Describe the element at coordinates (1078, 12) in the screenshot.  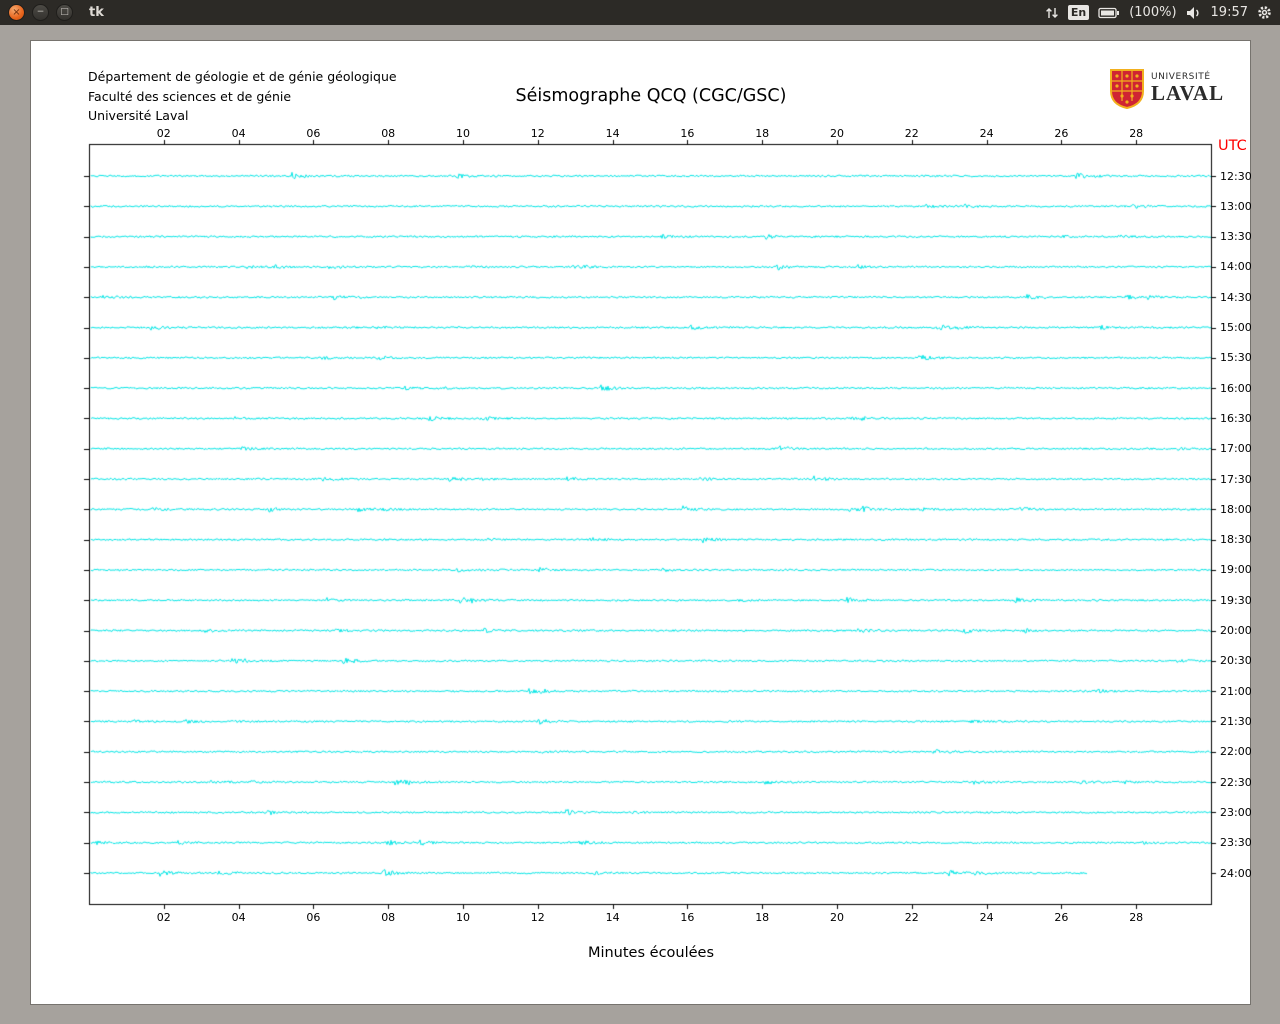
I see `keyboard-layout-indicator: En` at that location.